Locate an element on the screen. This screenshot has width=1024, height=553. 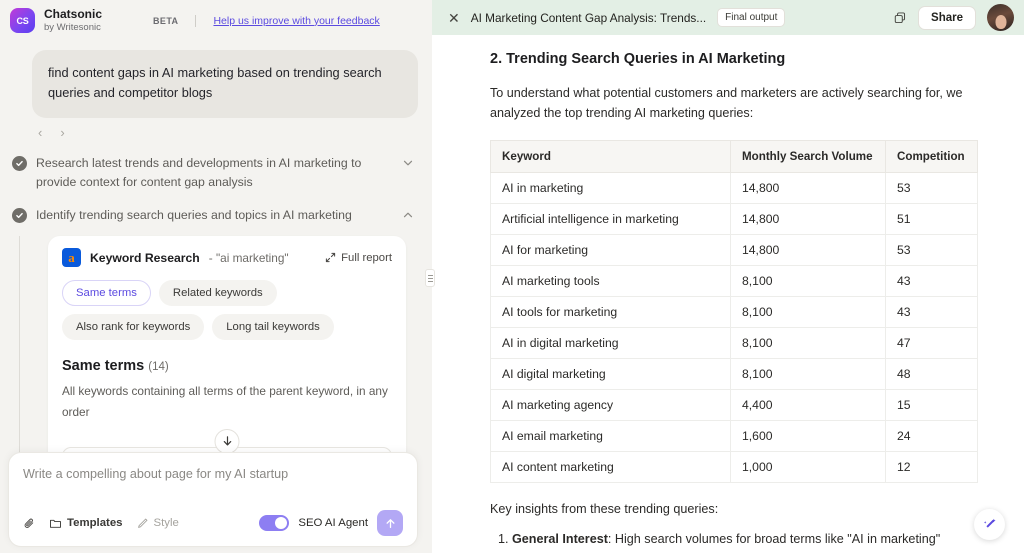
chatsonic-logo-icon: CS is located at coordinates (22, 21).